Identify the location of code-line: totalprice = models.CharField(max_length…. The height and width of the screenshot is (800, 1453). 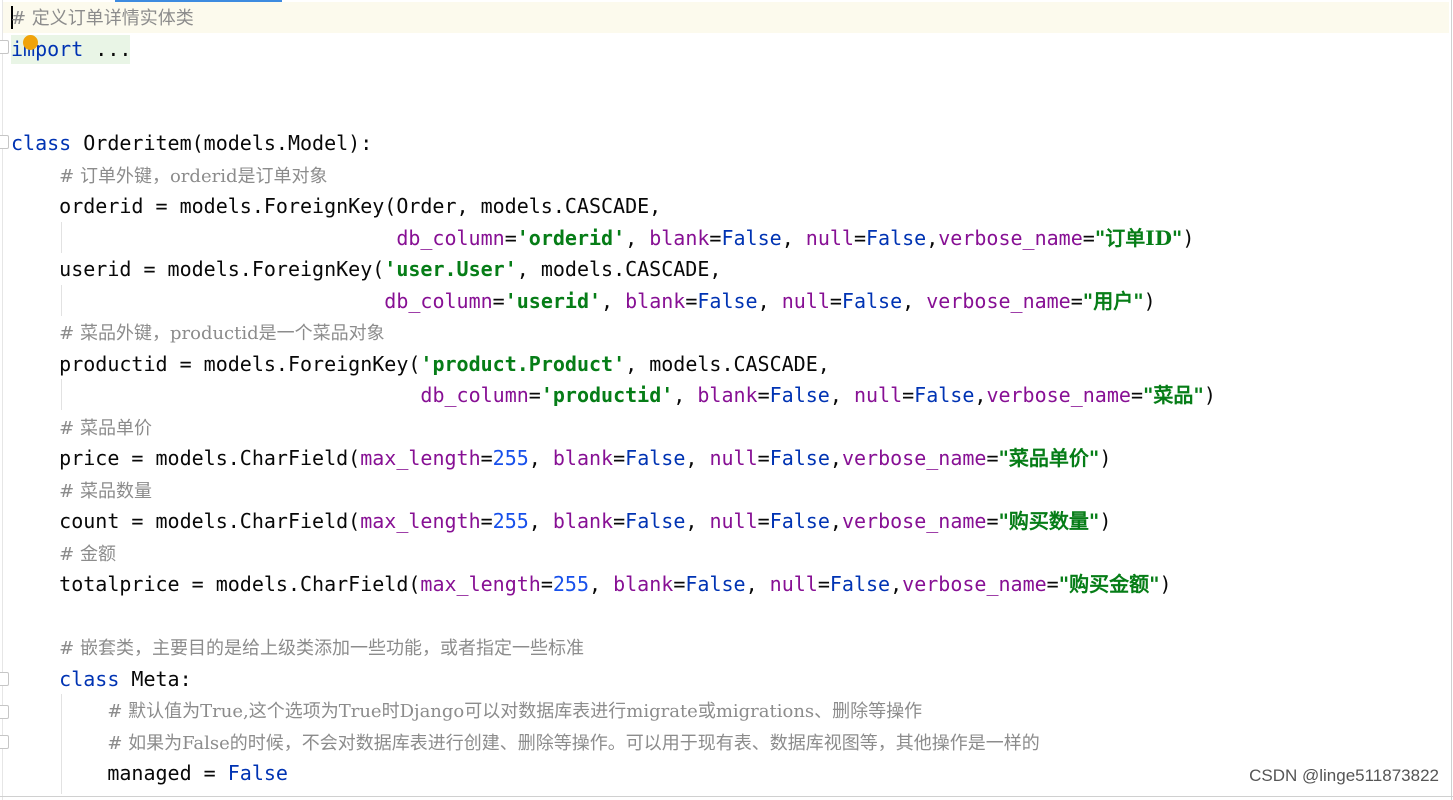
(591, 584).